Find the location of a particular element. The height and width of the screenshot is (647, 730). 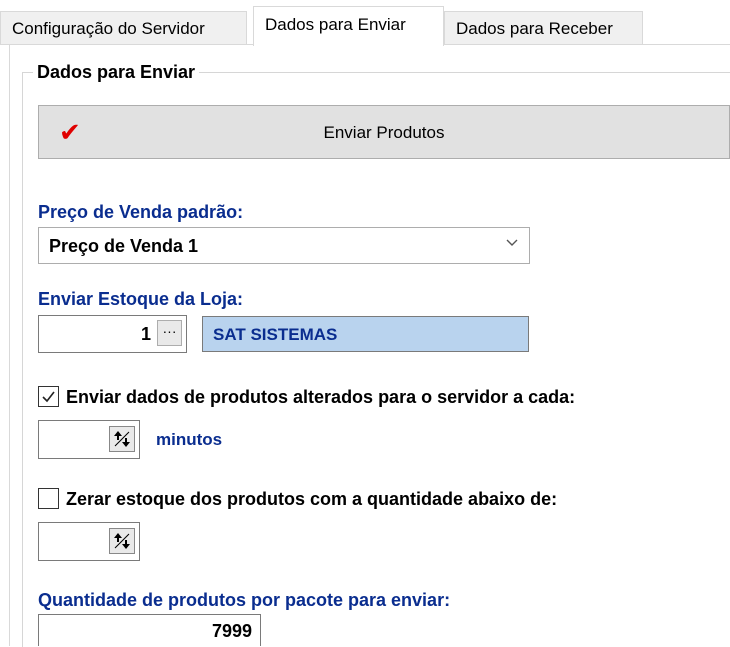

package-quantity-field: 7999 is located at coordinates (149, 630).